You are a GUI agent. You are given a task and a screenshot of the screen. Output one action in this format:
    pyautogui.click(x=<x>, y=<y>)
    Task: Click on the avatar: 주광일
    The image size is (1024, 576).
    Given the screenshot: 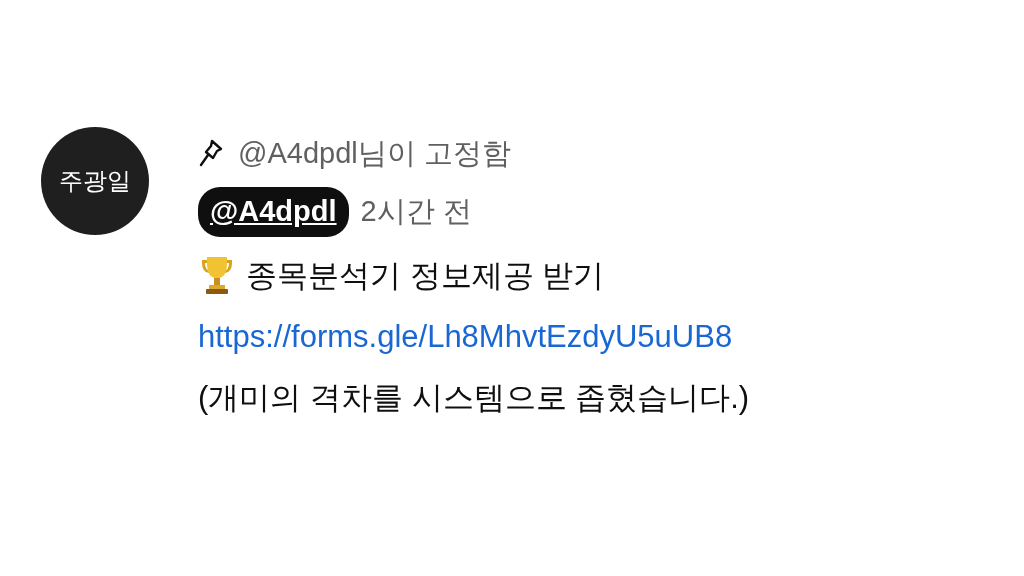 What is the action you would take?
    pyautogui.click(x=95, y=181)
    